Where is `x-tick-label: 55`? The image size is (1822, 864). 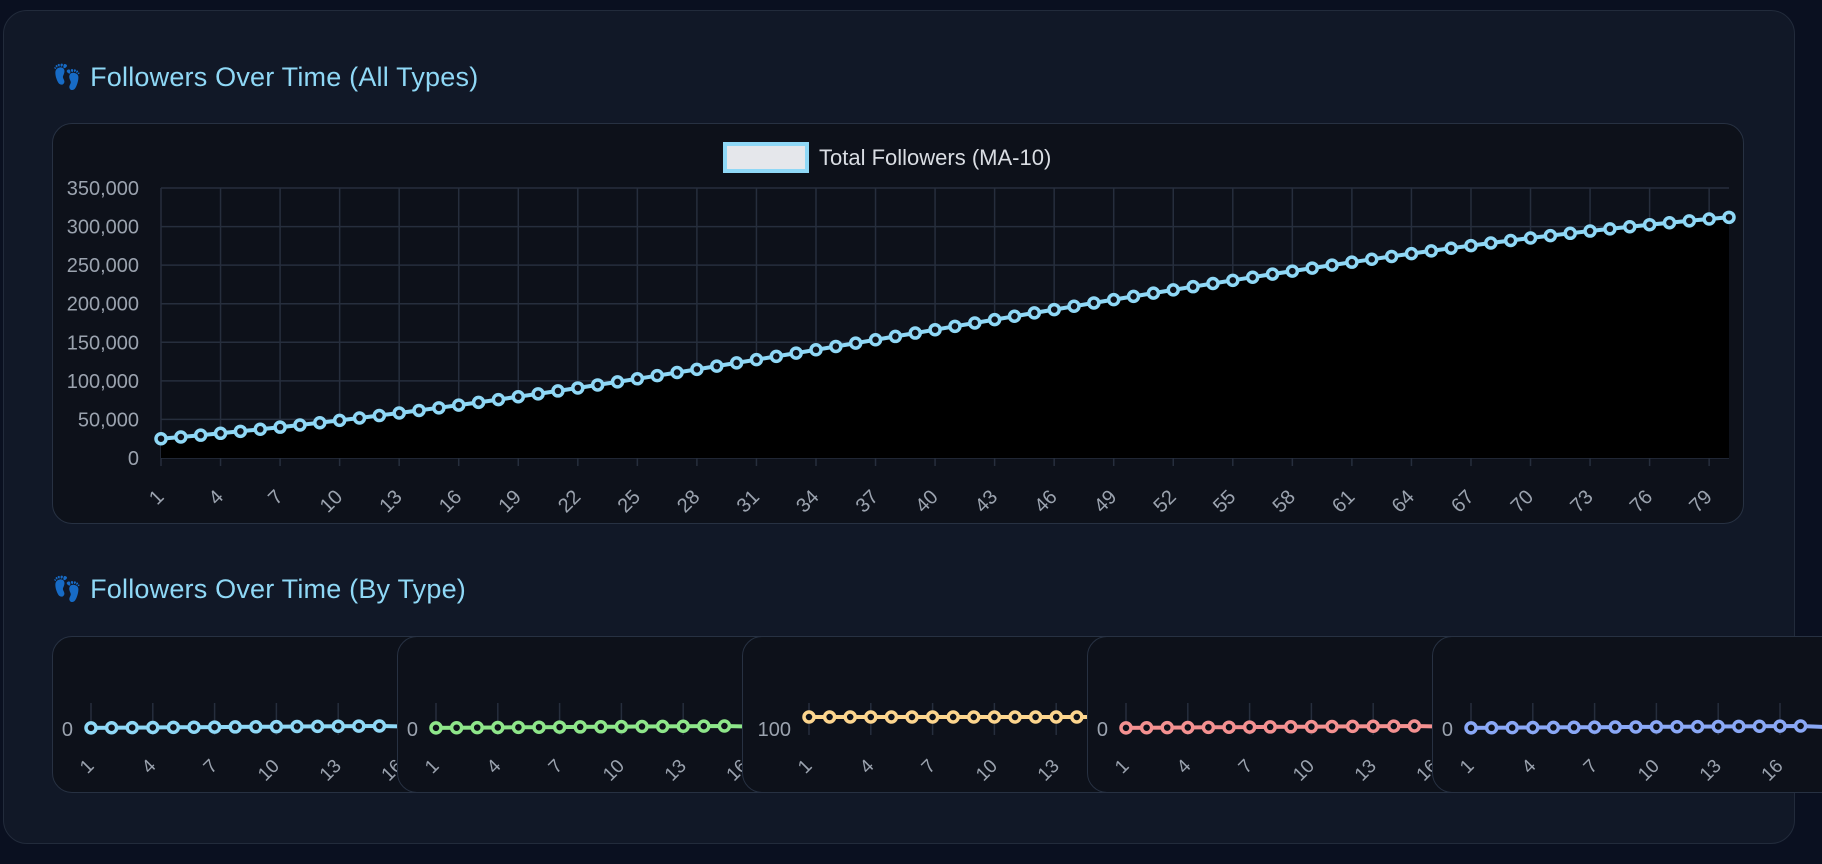
x-tick-label: 55 is located at coordinates (1224, 501).